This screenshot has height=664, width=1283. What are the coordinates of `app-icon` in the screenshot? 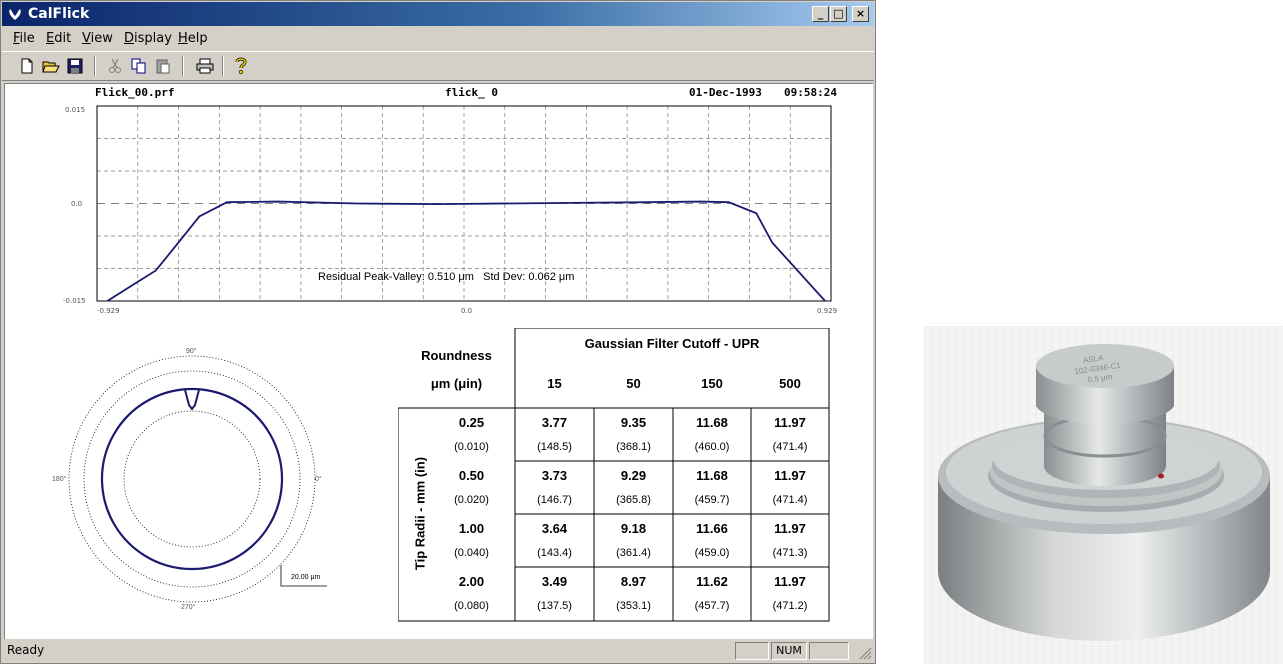 It's located at (15, 14).